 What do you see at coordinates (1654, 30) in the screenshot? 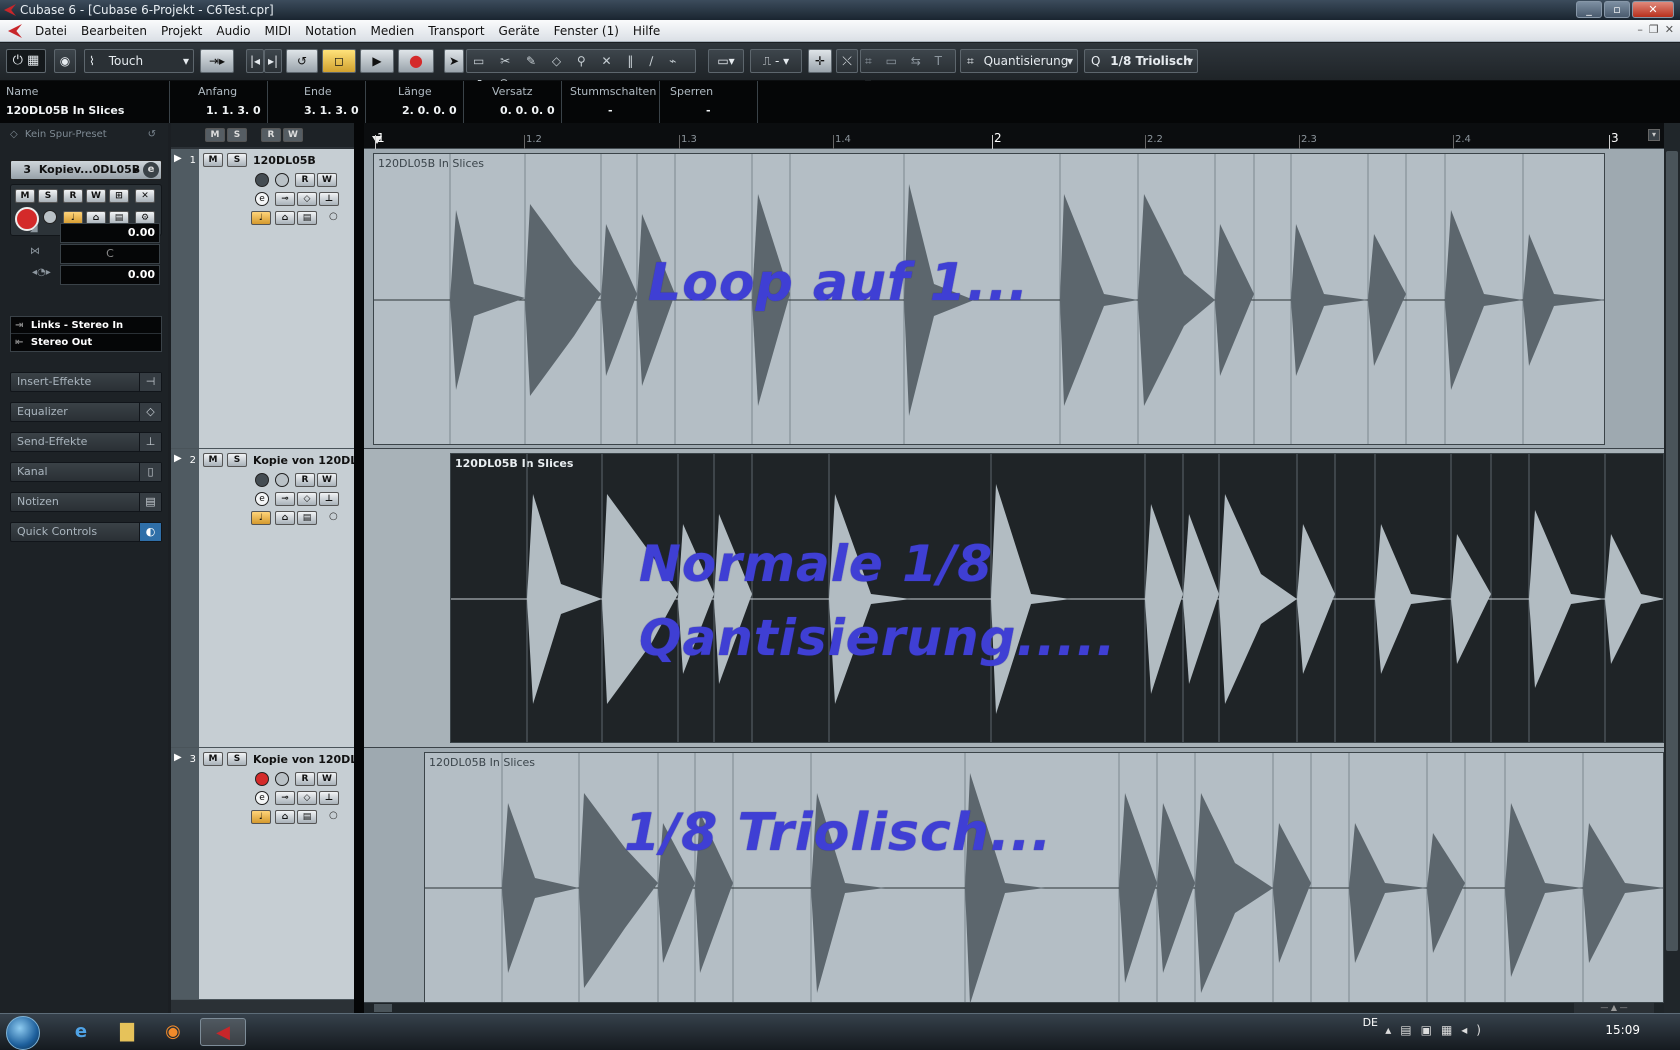
I see `doc-restore-button: ❐` at bounding box center [1654, 30].